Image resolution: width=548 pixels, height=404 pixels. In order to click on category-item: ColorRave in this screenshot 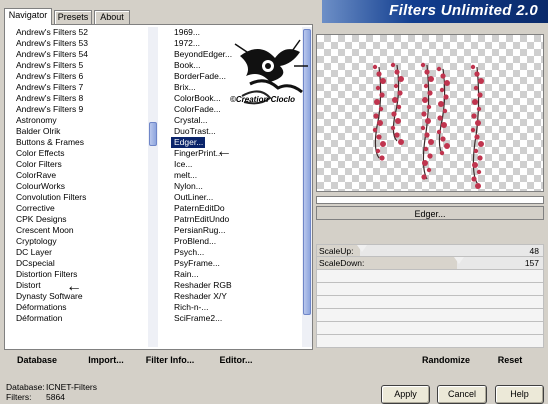, I will do `click(73, 175)`.